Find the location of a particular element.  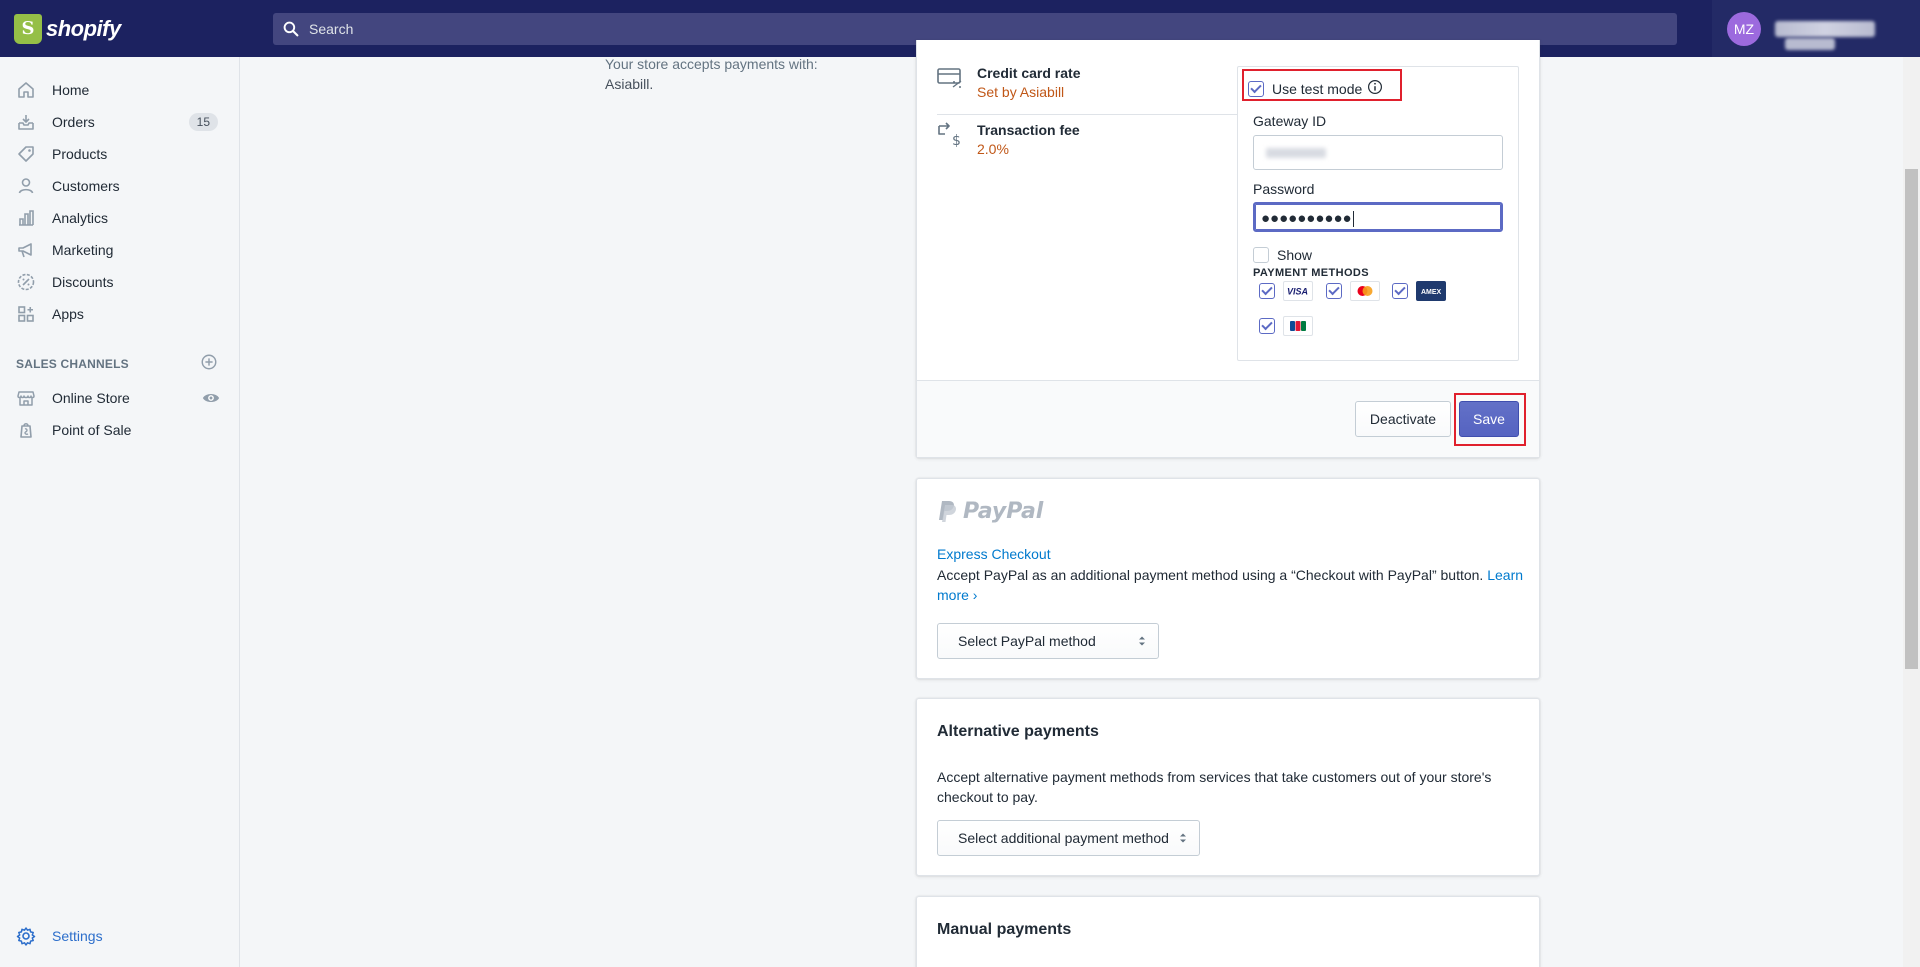

sidebar-item-label: Point of Sale is located at coordinates (92, 430).